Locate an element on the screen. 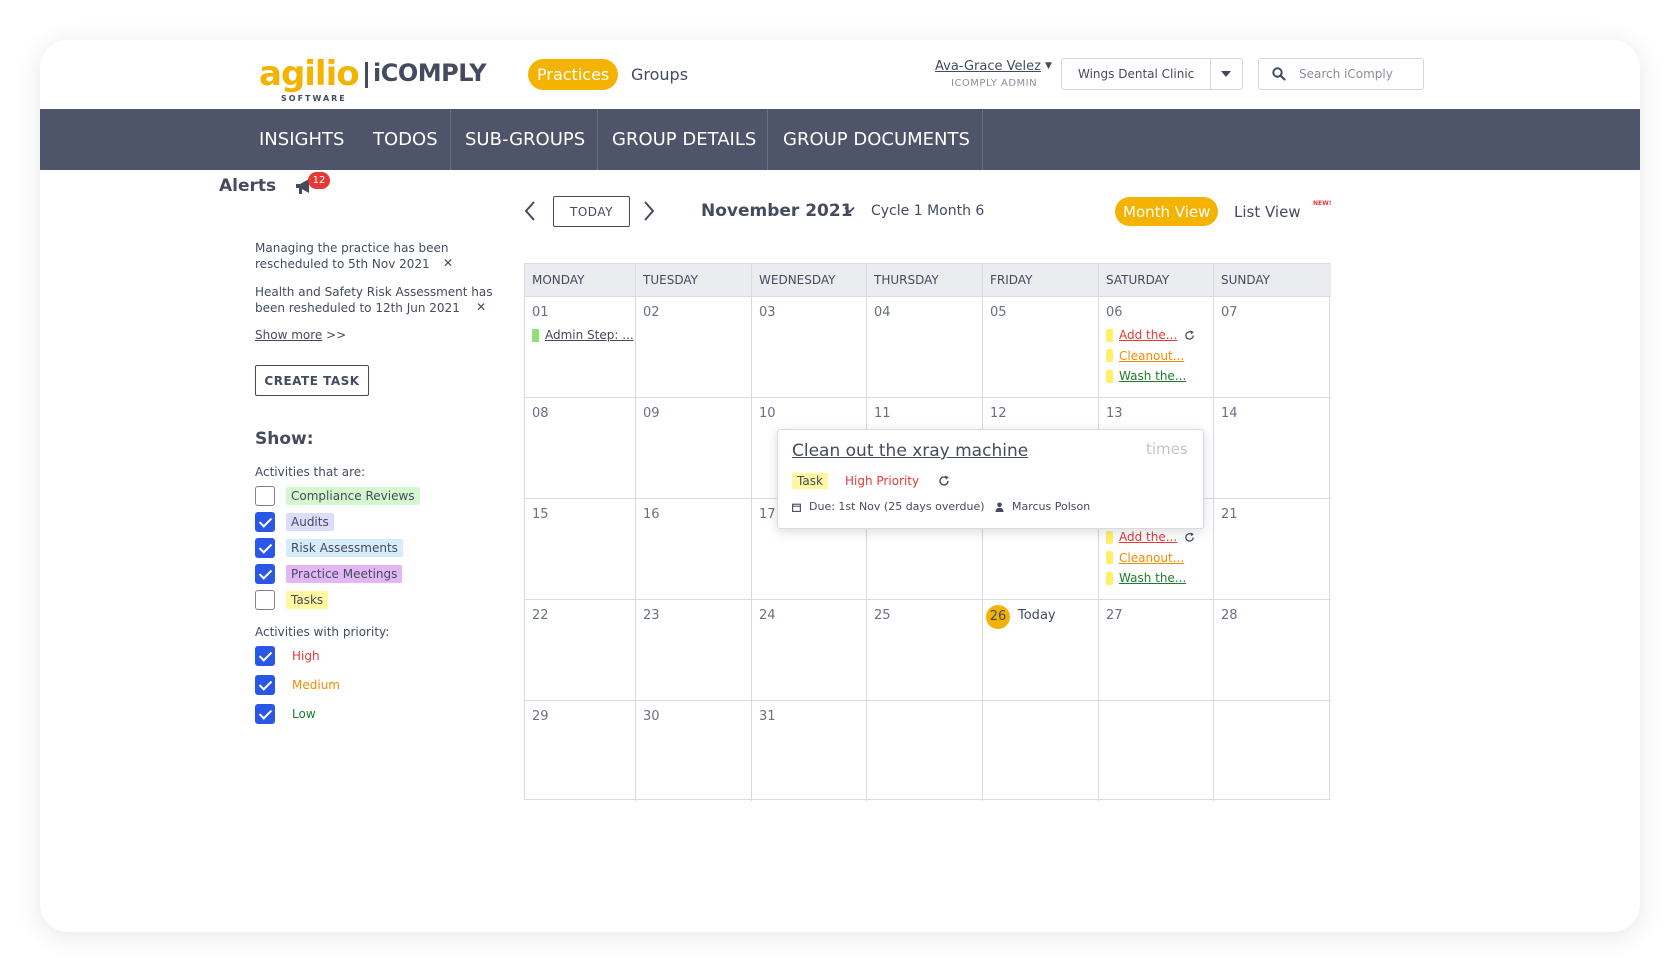 Image resolution: width=1680 pixels, height=972 pixels. calendar-day-cell: 02 is located at coordinates (694, 346).